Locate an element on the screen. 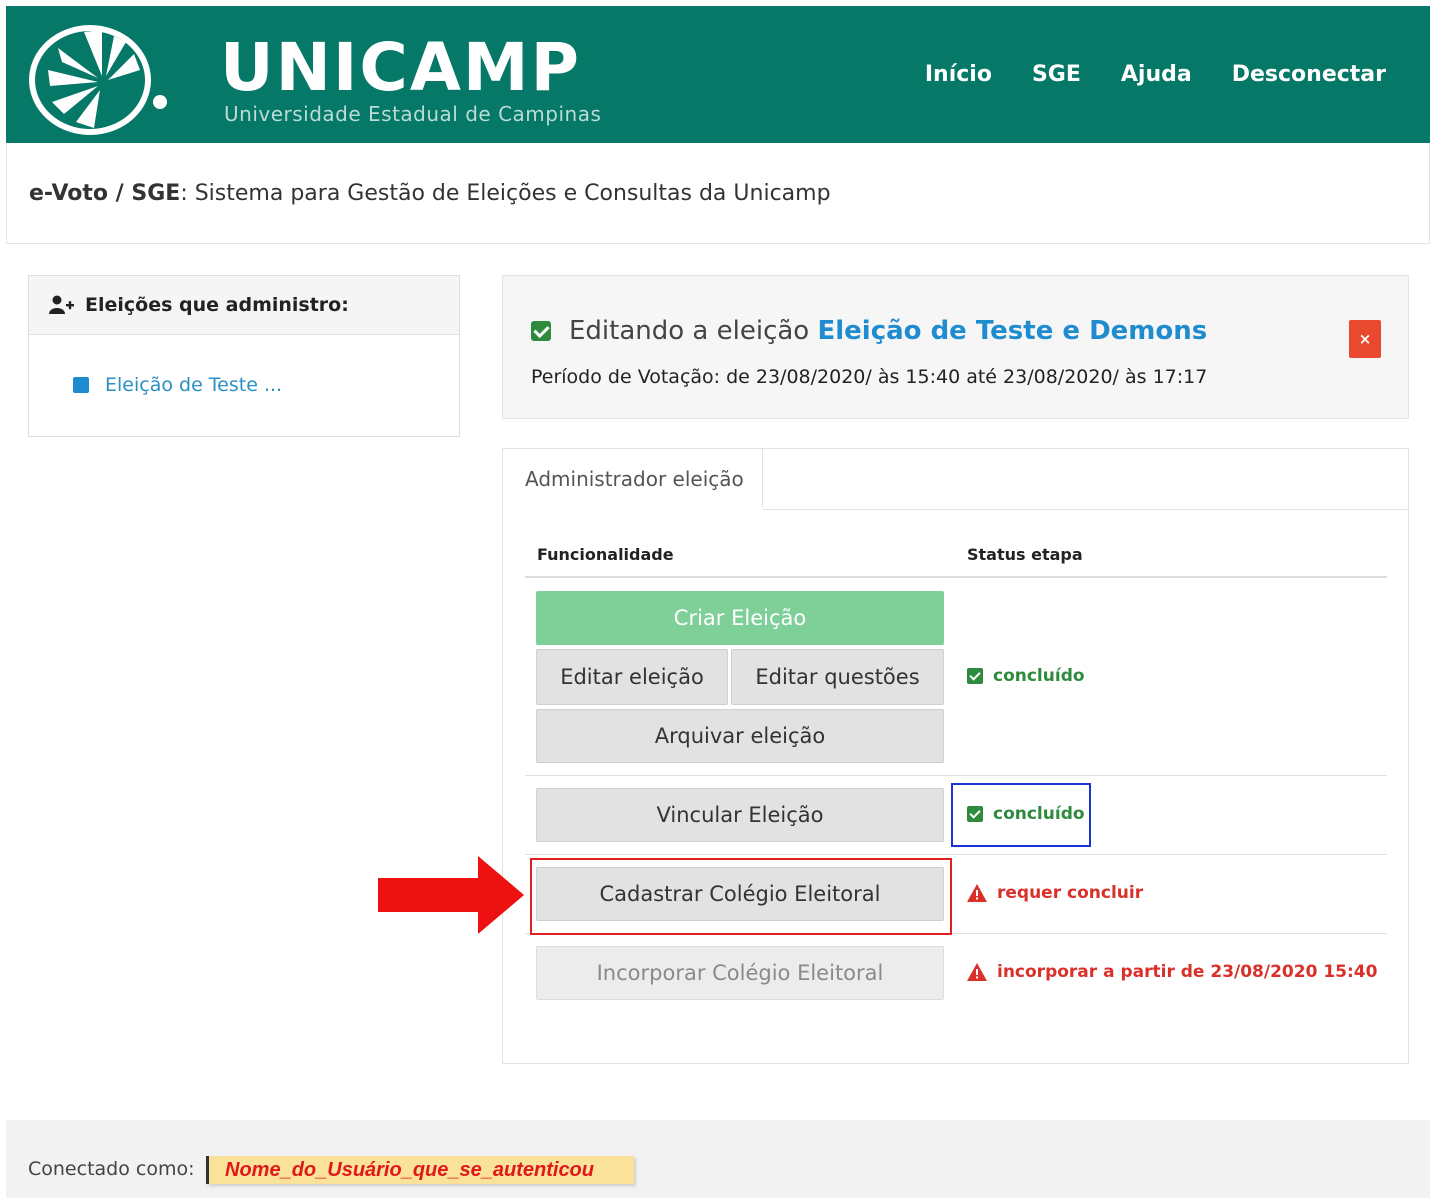 The image size is (1434, 1198). brand-subtitle: Universidade Estadual de Campinas is located at coordinates (413, 114).